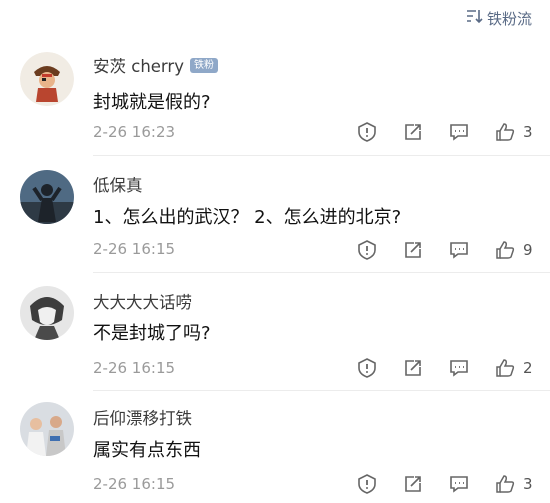 The height and width of the screenshot is (503, 550). What do you see at coordinates (152, 102) in the screenshot?
I see `comment-text: 封城就是假的?` at bounding box center [152, 102].